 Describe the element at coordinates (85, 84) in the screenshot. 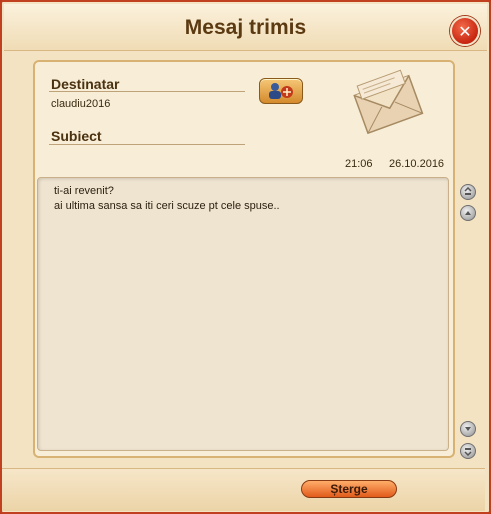

I see `recipient-label: Destinatar` at that location.